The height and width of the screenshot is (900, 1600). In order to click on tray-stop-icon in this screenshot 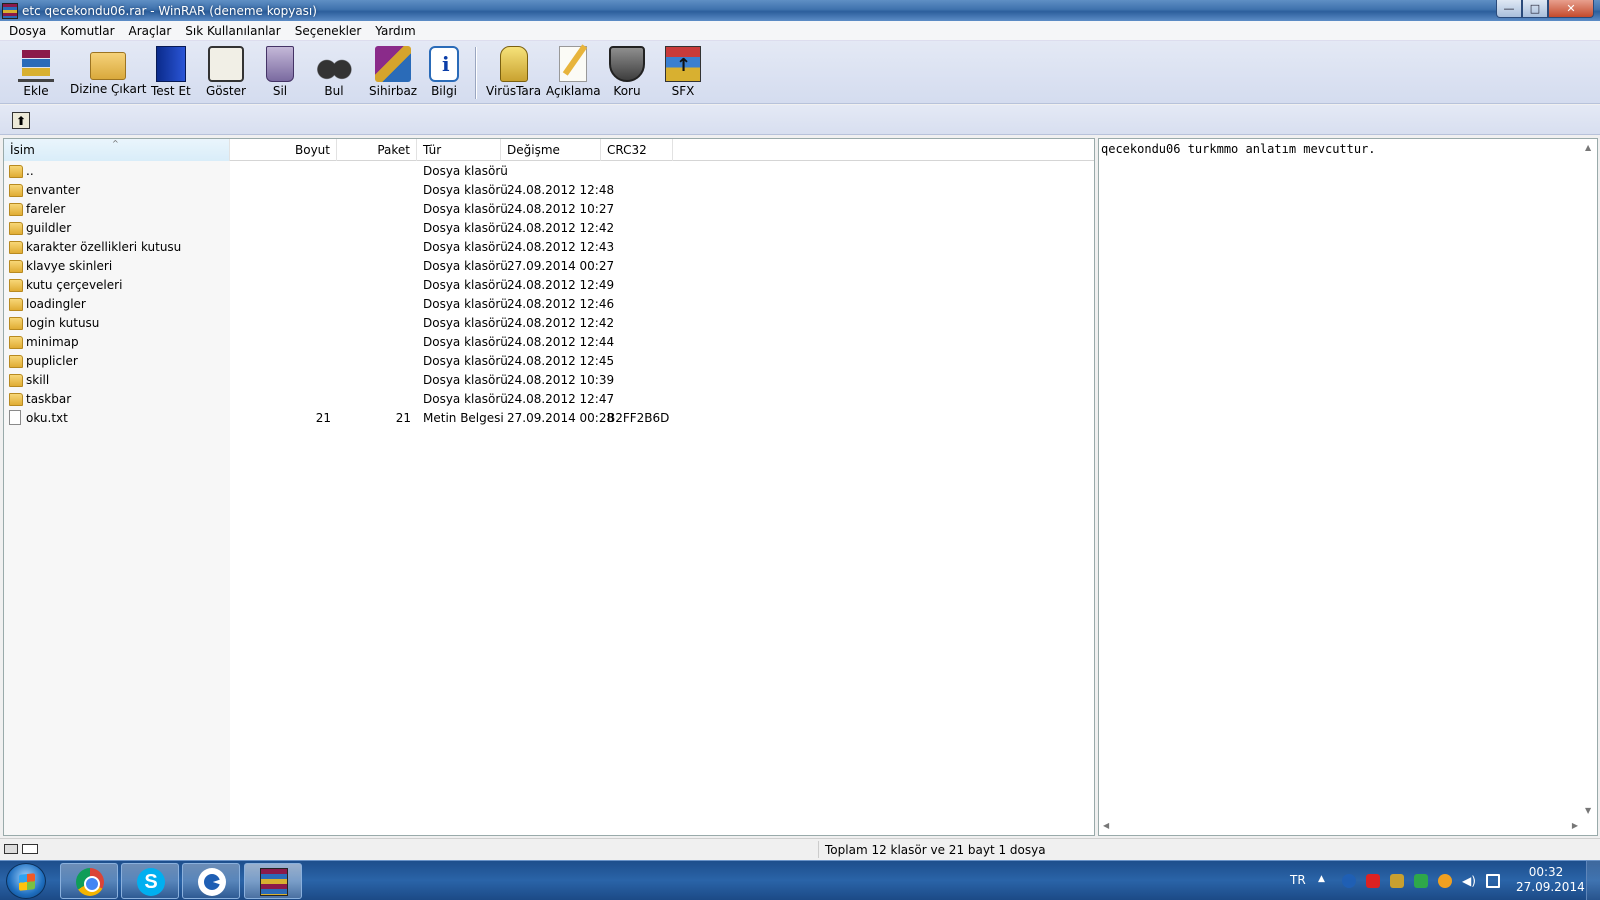, I will do `click(1373, 881)`.